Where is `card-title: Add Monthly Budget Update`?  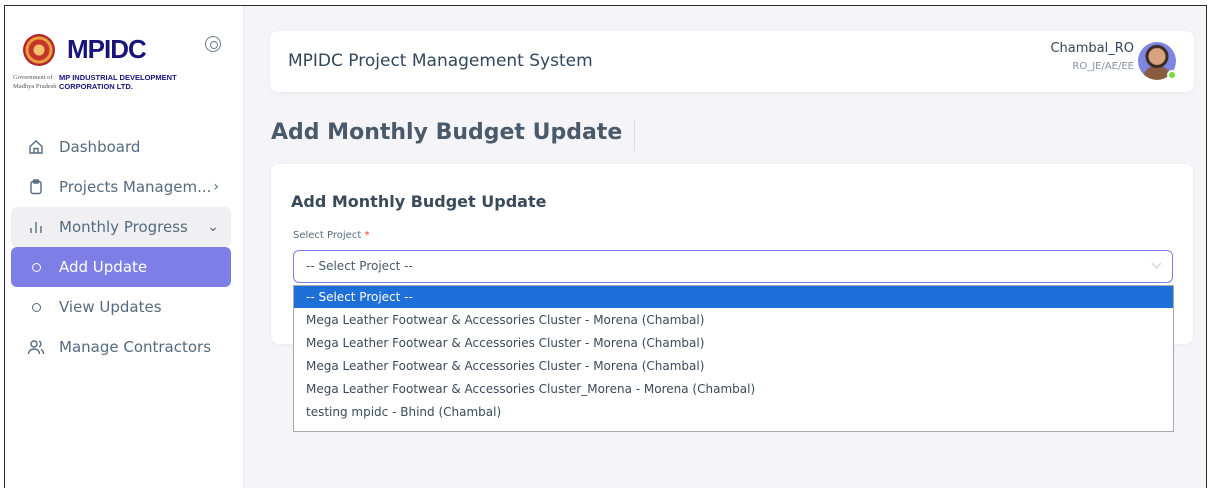
card-title: Add Monthly Budget Update is located at coordinates (419, 201).